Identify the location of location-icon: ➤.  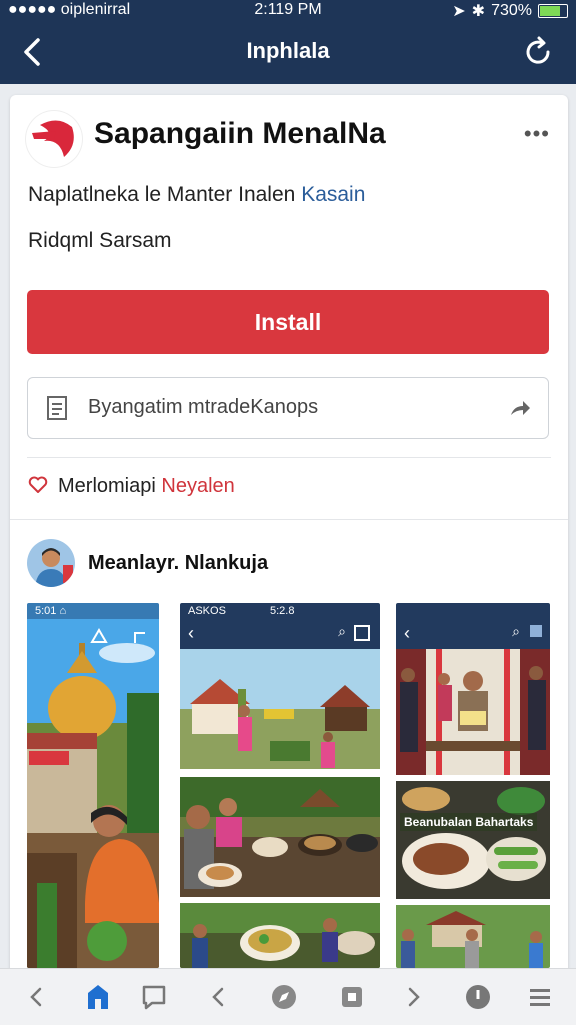
(459, 11).